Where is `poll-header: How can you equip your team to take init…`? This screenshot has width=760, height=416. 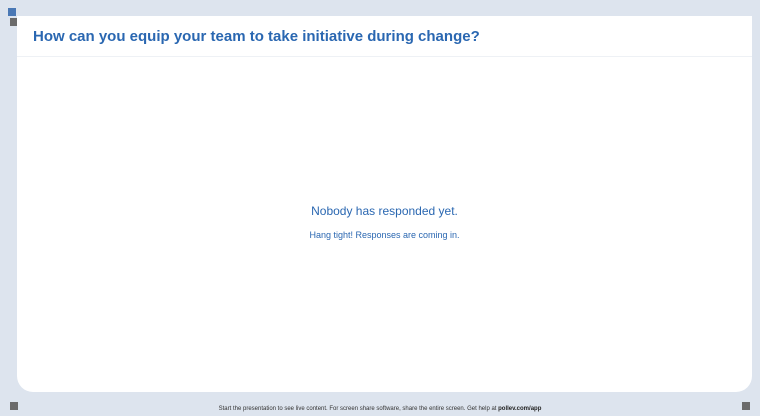
poll-header: How can you equip your team to take init… is located at coordinates (384, 36).